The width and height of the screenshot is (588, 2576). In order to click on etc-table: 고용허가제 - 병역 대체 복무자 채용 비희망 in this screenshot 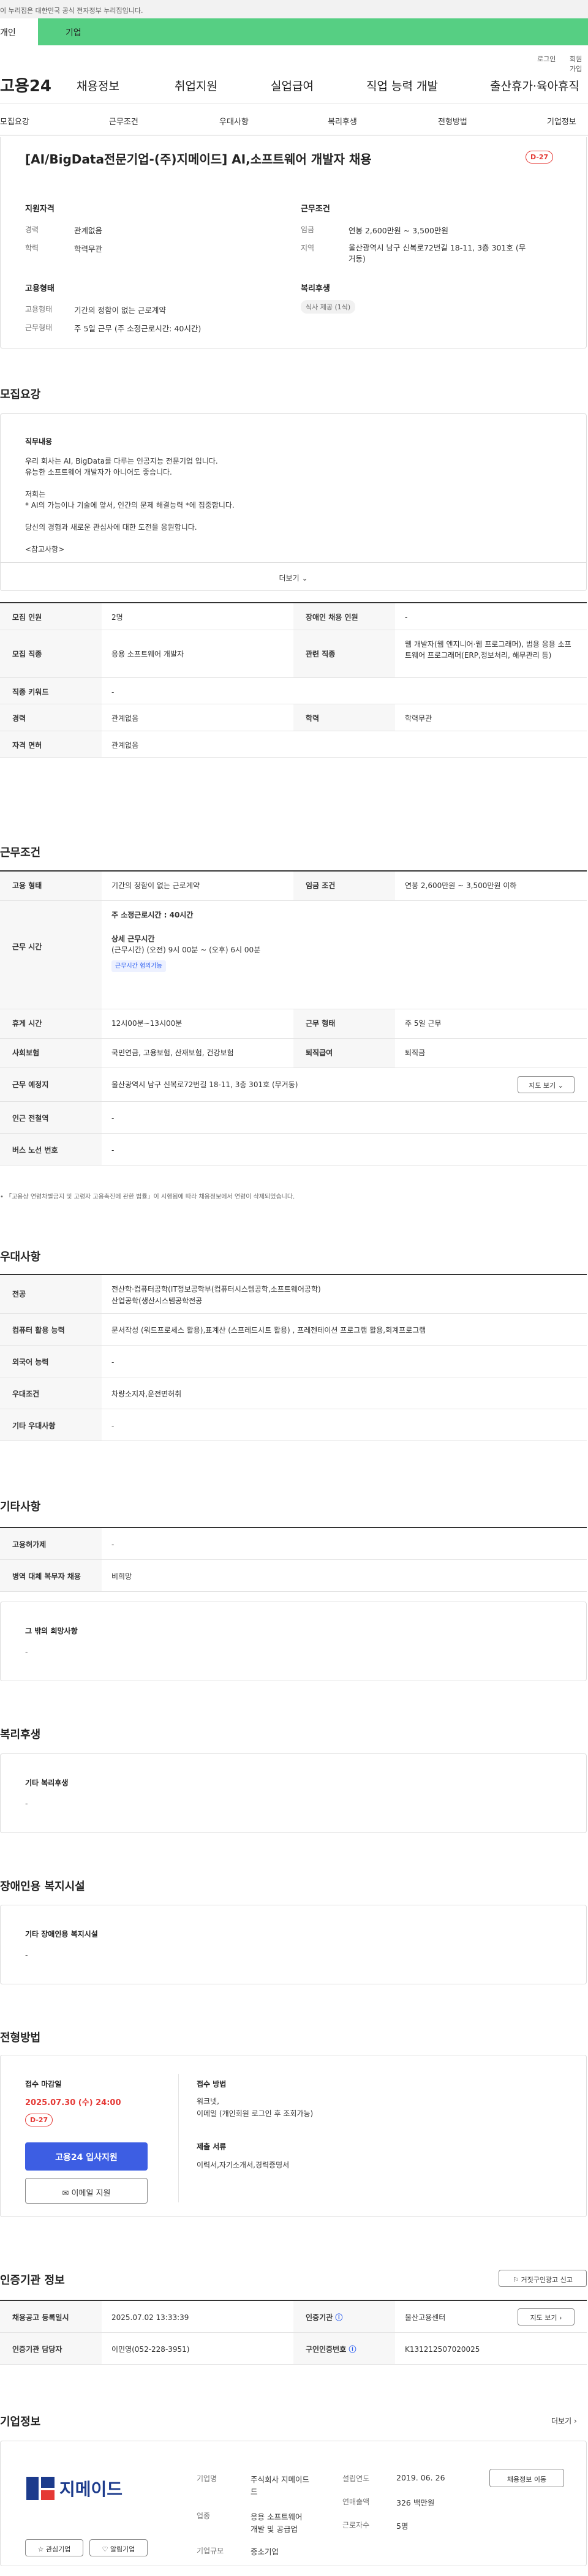, I will do `click(294, 1559)`.